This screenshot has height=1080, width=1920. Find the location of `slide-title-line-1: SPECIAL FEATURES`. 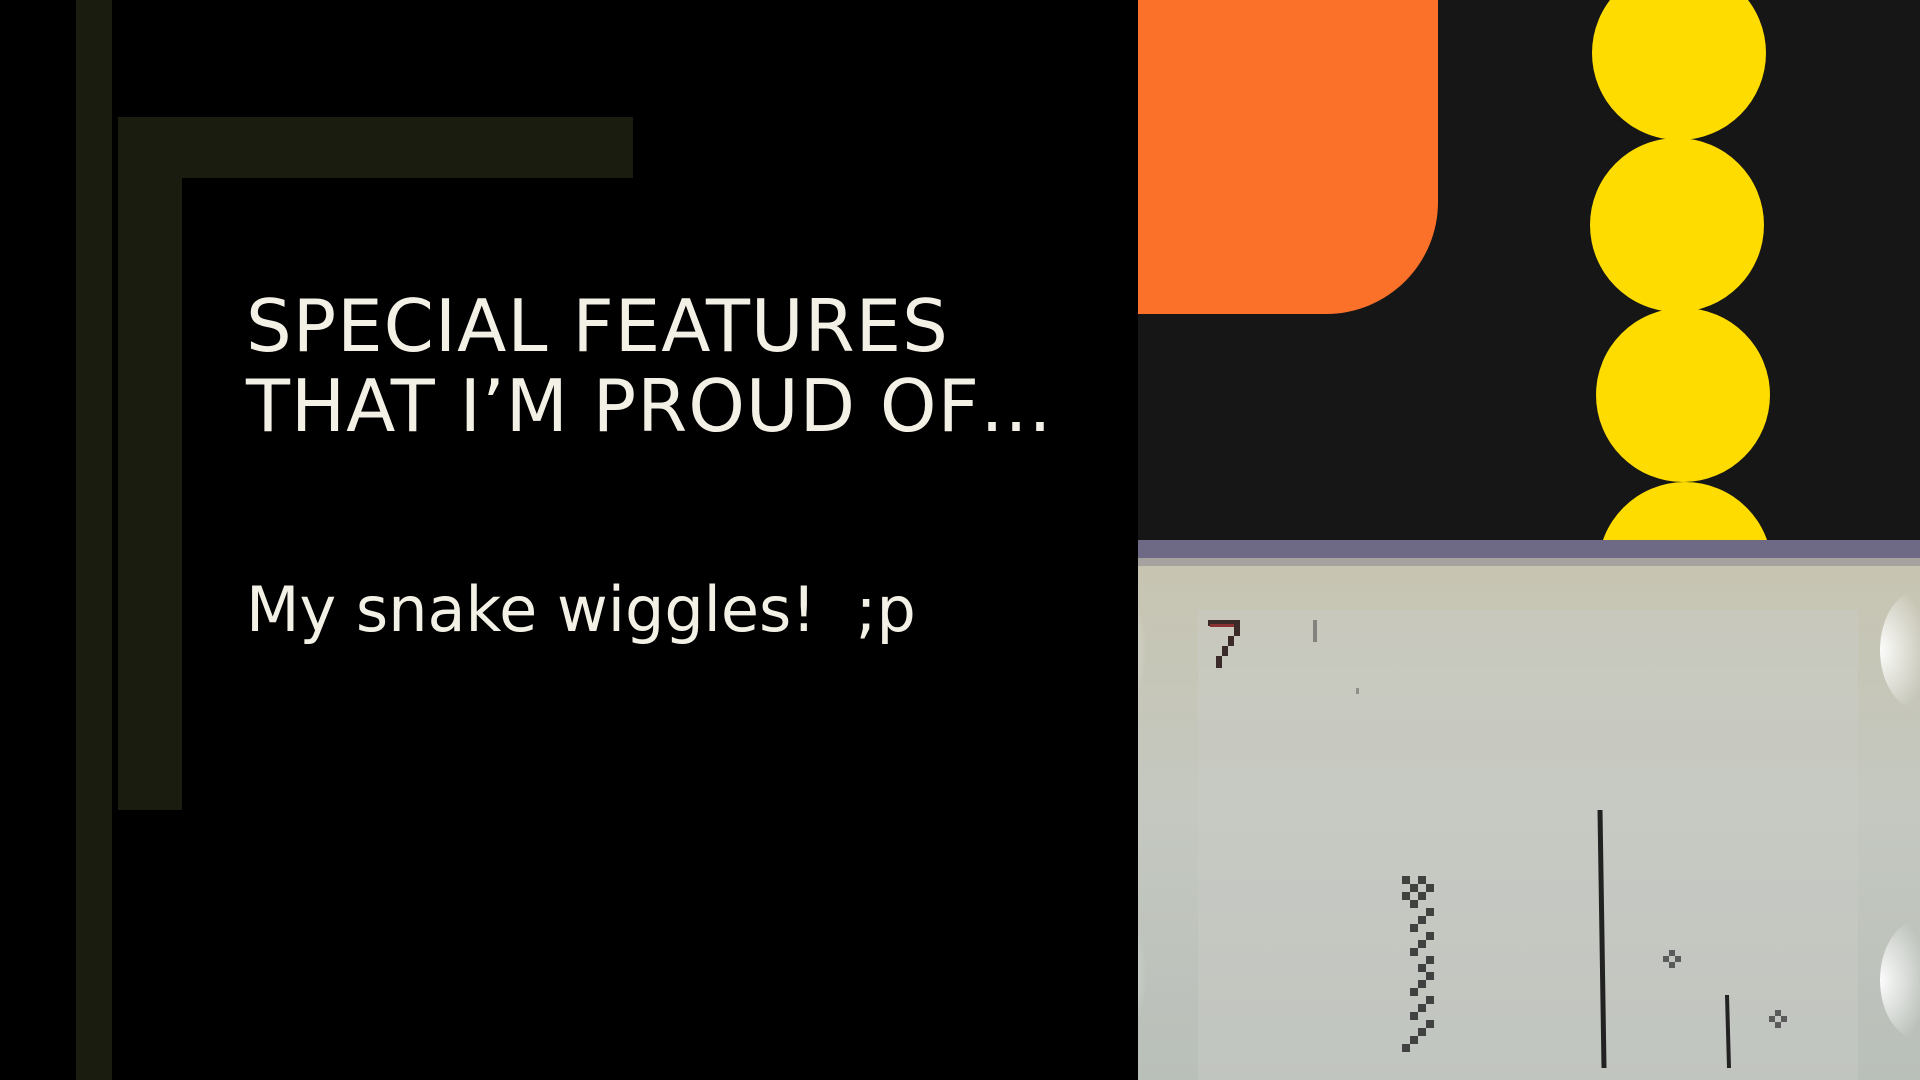

slide-title-line-1: SPECIAL FEATURES is located at coordinates (597, 326).